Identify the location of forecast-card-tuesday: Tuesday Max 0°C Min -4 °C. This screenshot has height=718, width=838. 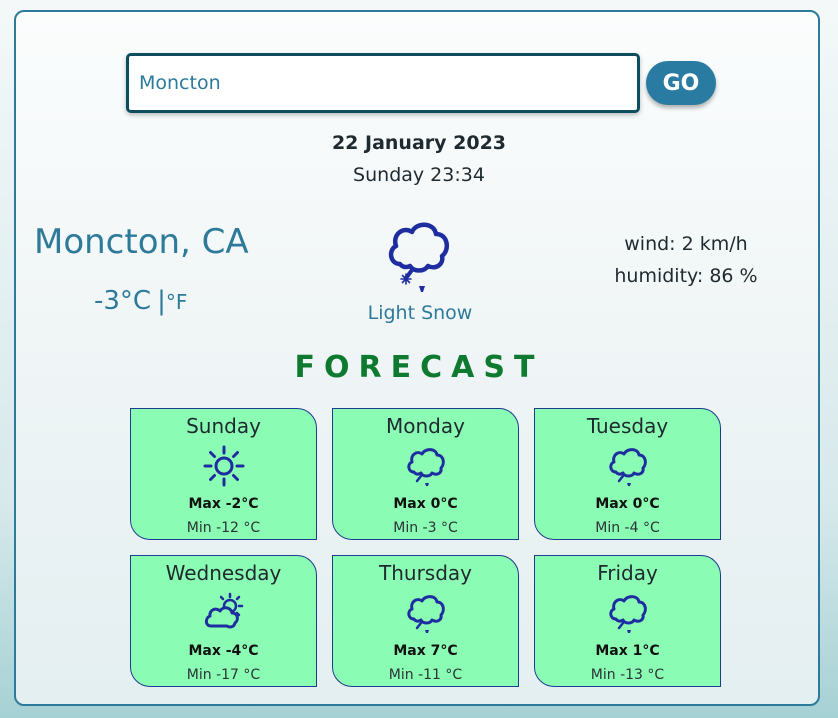
(627, 474).